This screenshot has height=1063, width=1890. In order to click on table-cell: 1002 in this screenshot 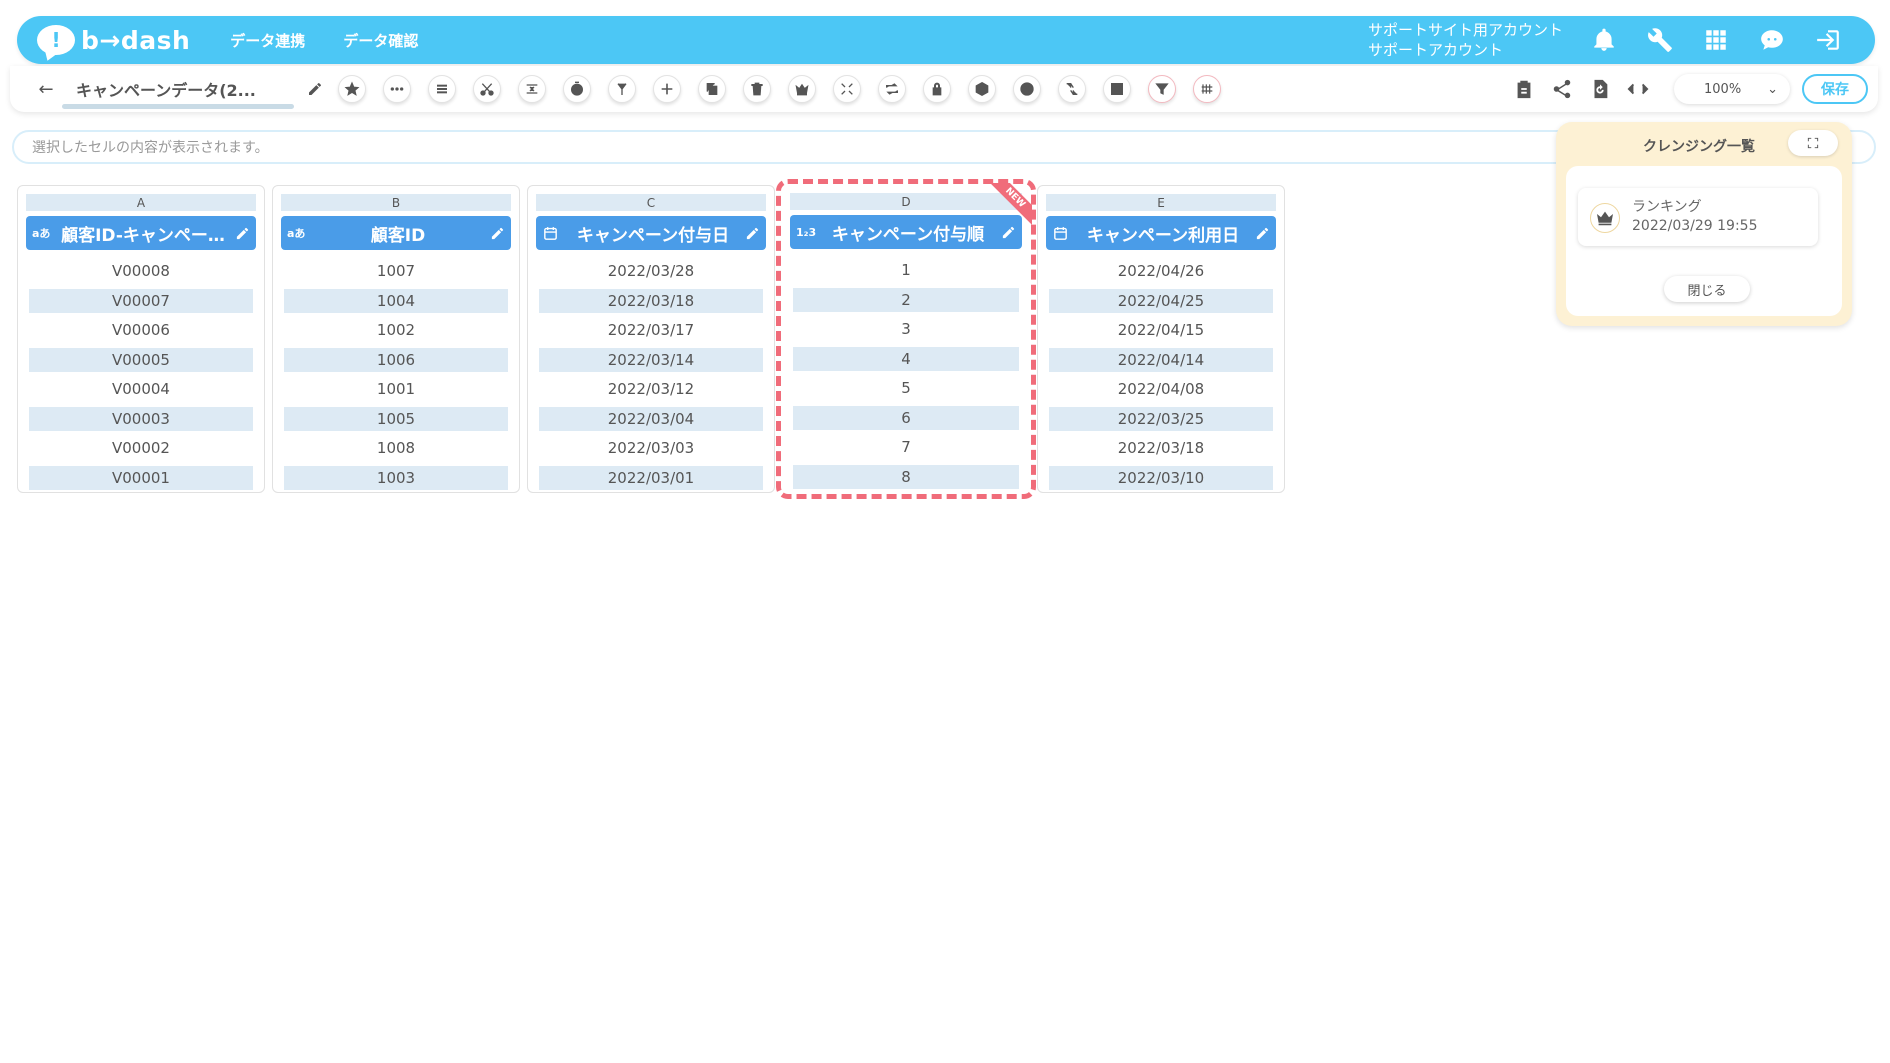, I will do `click(396, 330)`.